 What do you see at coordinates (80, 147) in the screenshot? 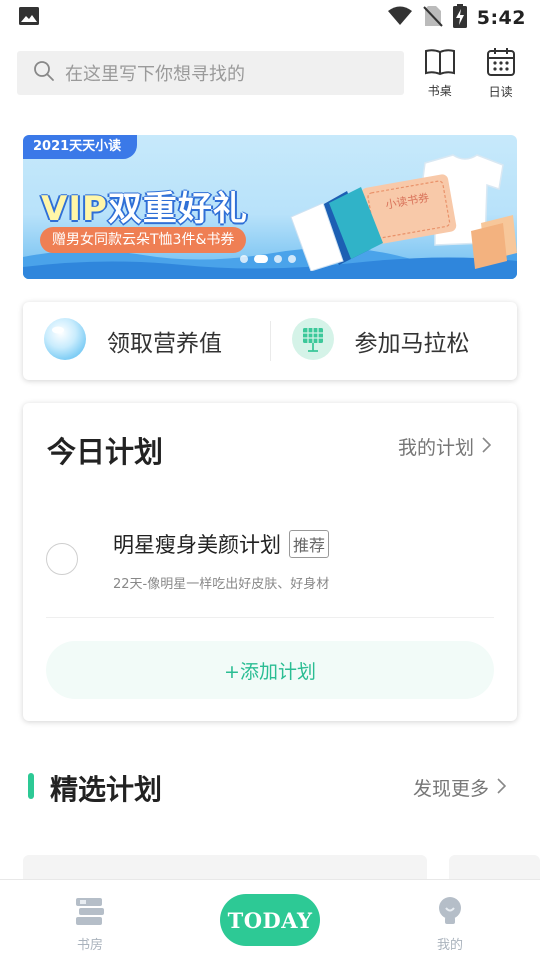
I see `banner-tag: 2021天天小读` at bounding box center [80, 147].